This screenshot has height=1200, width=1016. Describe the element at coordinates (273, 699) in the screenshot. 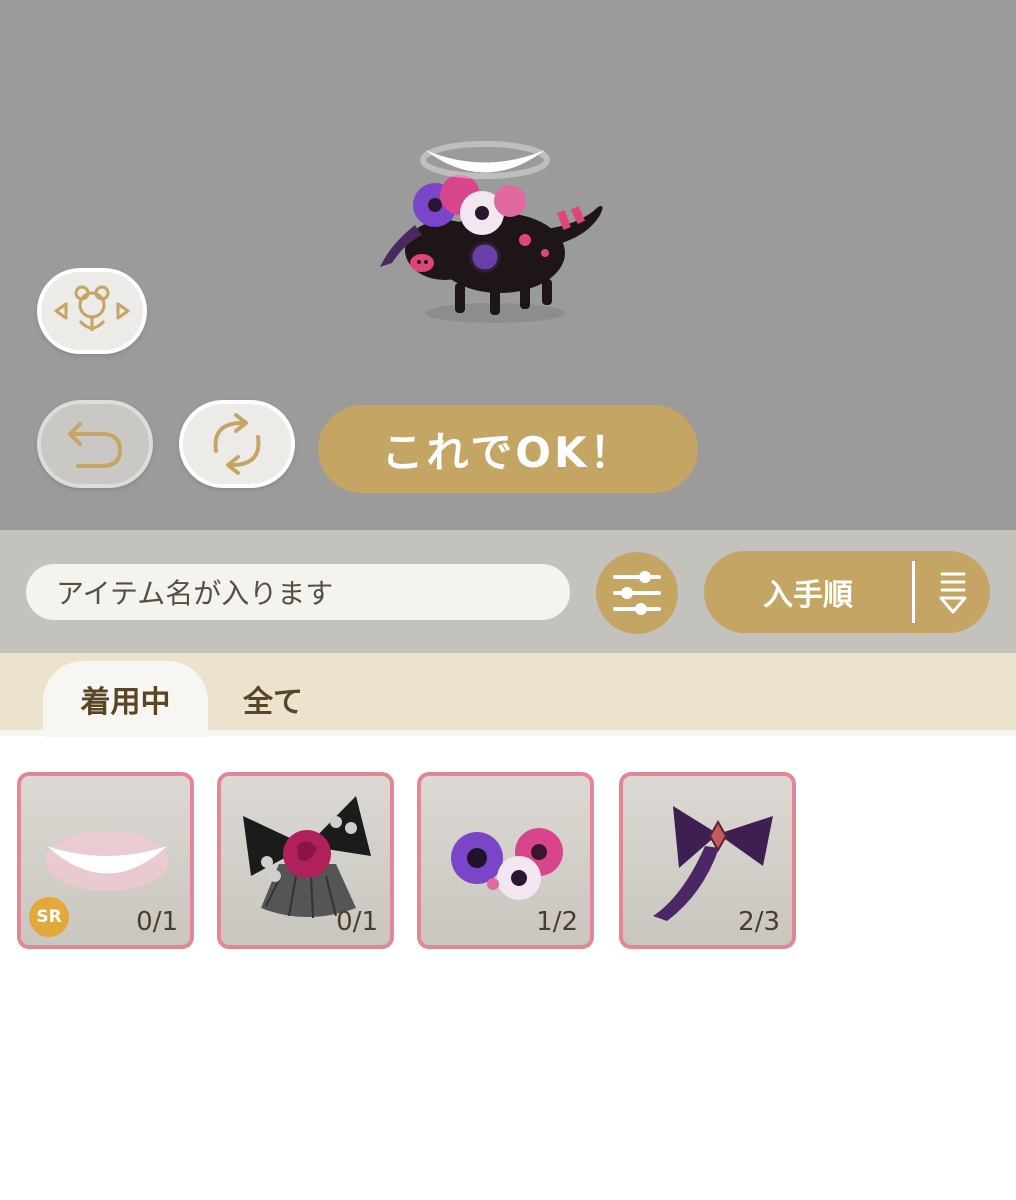

I see `tab-all: 全て` at that location.